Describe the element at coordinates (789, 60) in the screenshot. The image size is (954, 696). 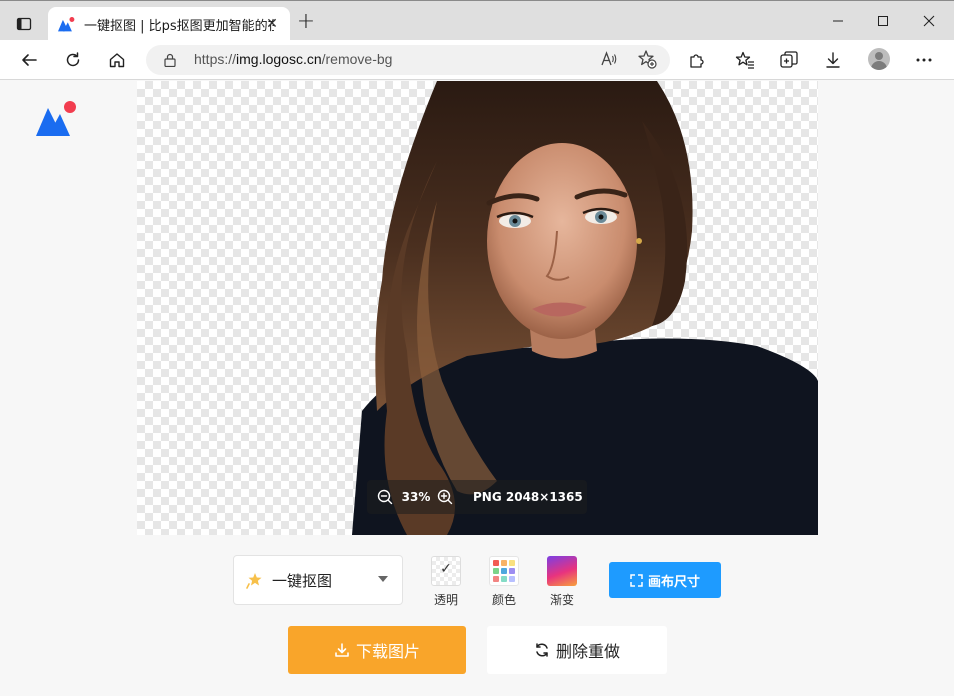
I see `collections-icon` at that location.